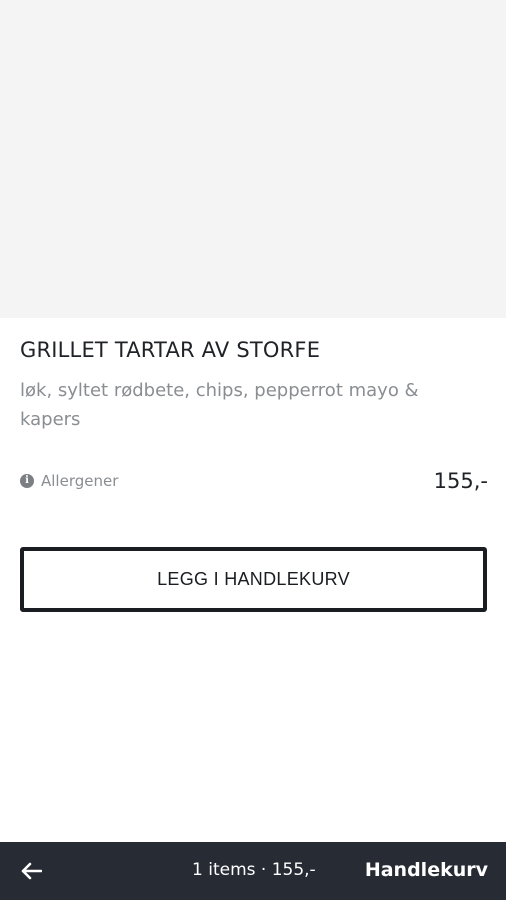 The height and width of the screenshot is (900, 506). I want to click on cart-summary: 1 items · 155,-, so click(254, 870).